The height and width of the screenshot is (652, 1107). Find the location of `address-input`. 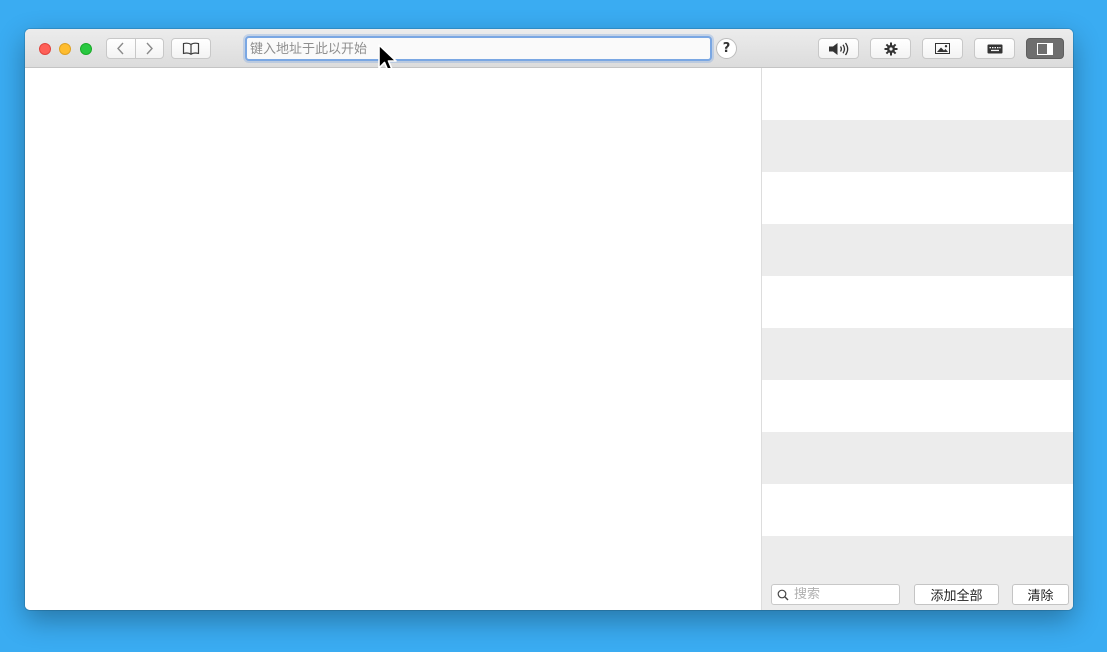

address-input is located at coordinates (478, 49).